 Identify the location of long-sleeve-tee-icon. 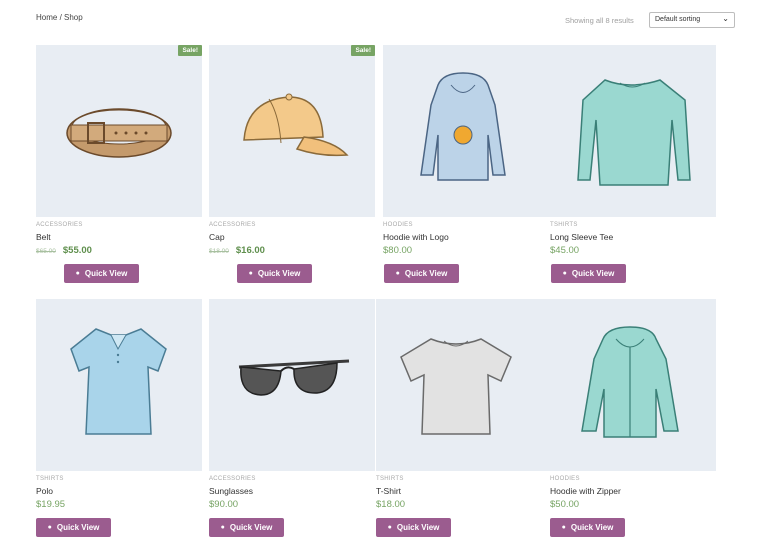
(634, 132).